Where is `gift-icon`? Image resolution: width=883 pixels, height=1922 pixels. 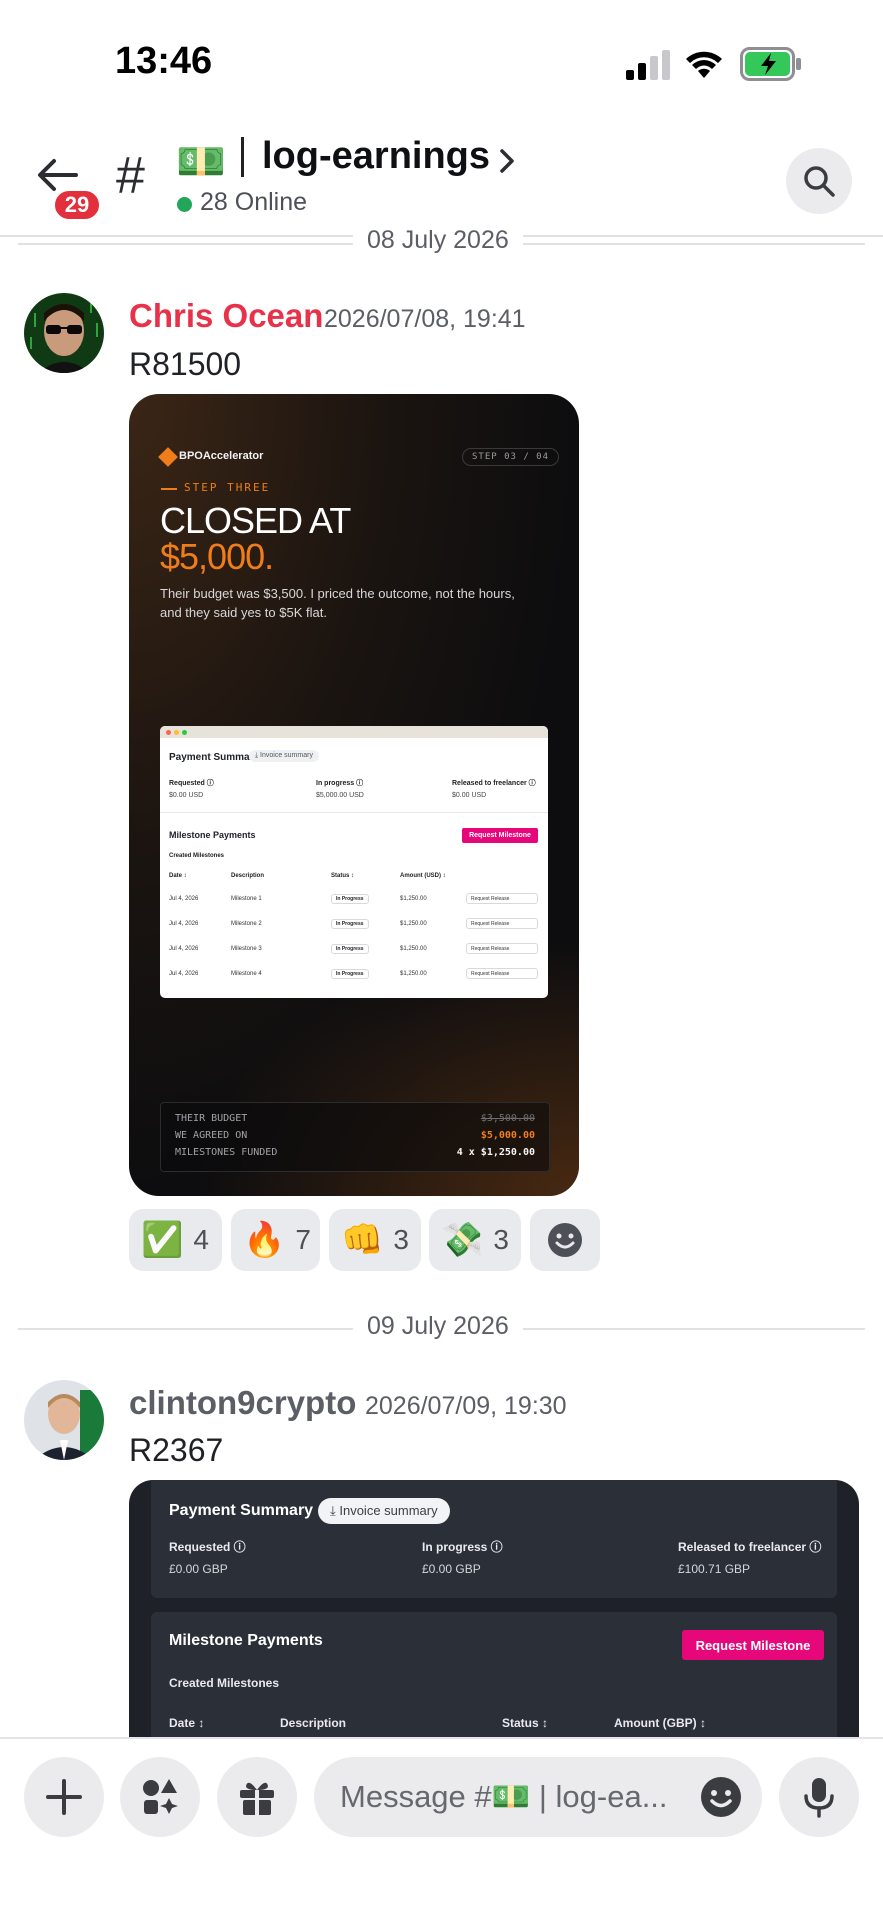
gift-icon is located at coordinates (257, 1798).